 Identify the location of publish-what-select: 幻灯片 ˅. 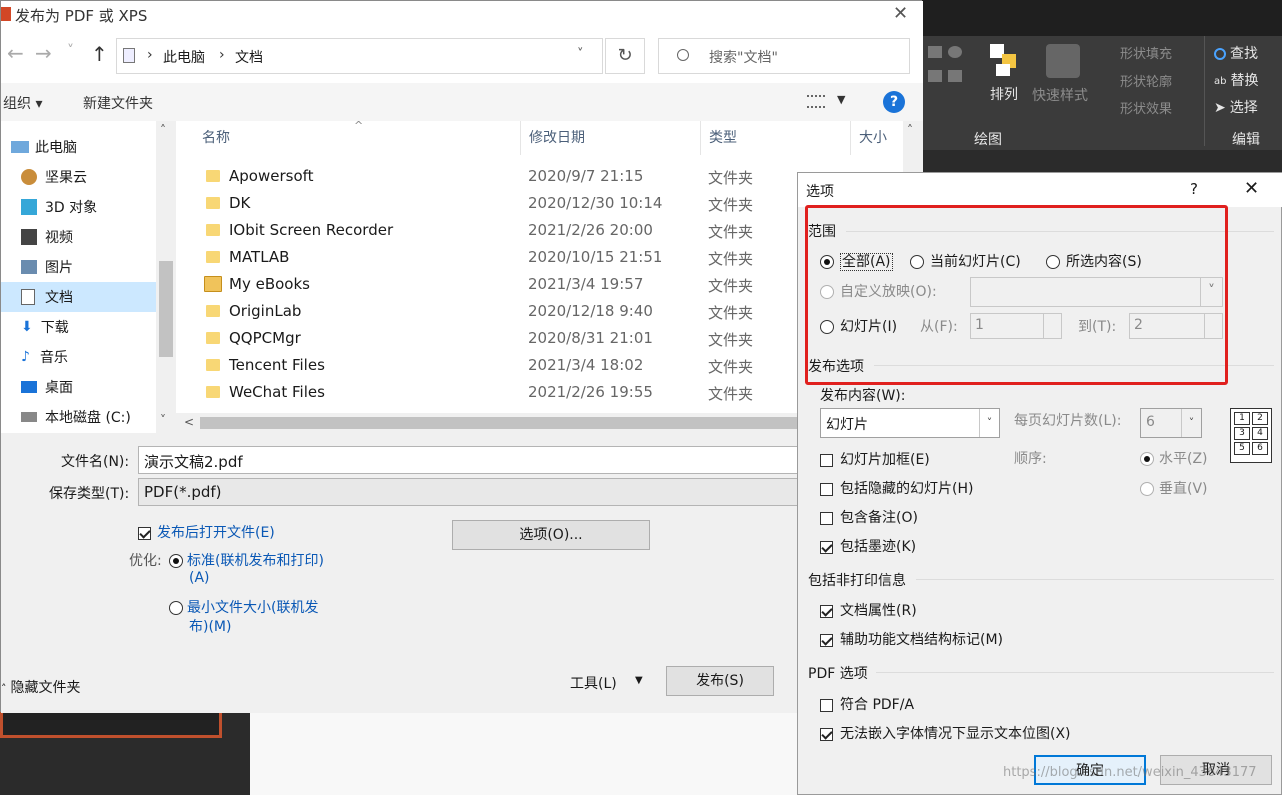
(910, 423).